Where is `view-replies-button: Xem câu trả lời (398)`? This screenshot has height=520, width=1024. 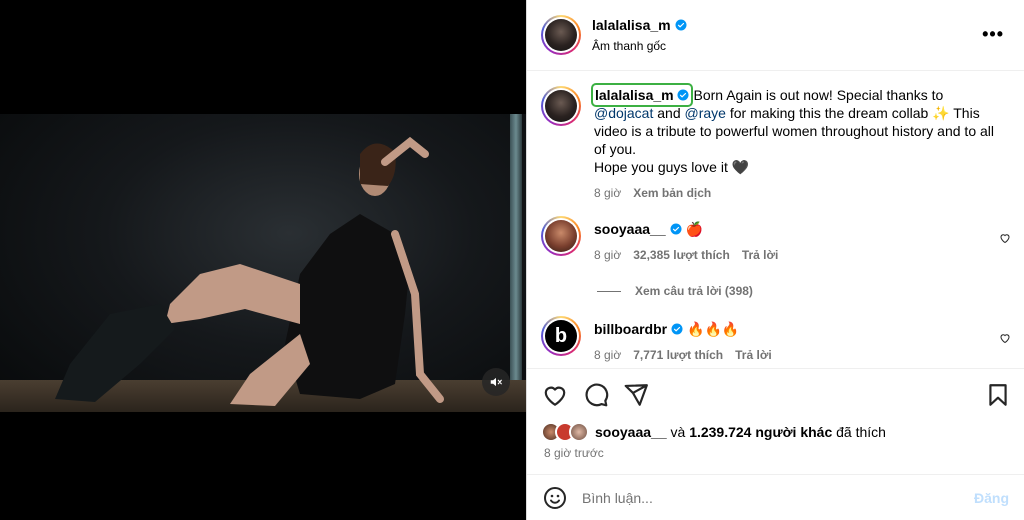
view-replies-button: Xem câu trả lời (398) is located at coordinates (675, 291).